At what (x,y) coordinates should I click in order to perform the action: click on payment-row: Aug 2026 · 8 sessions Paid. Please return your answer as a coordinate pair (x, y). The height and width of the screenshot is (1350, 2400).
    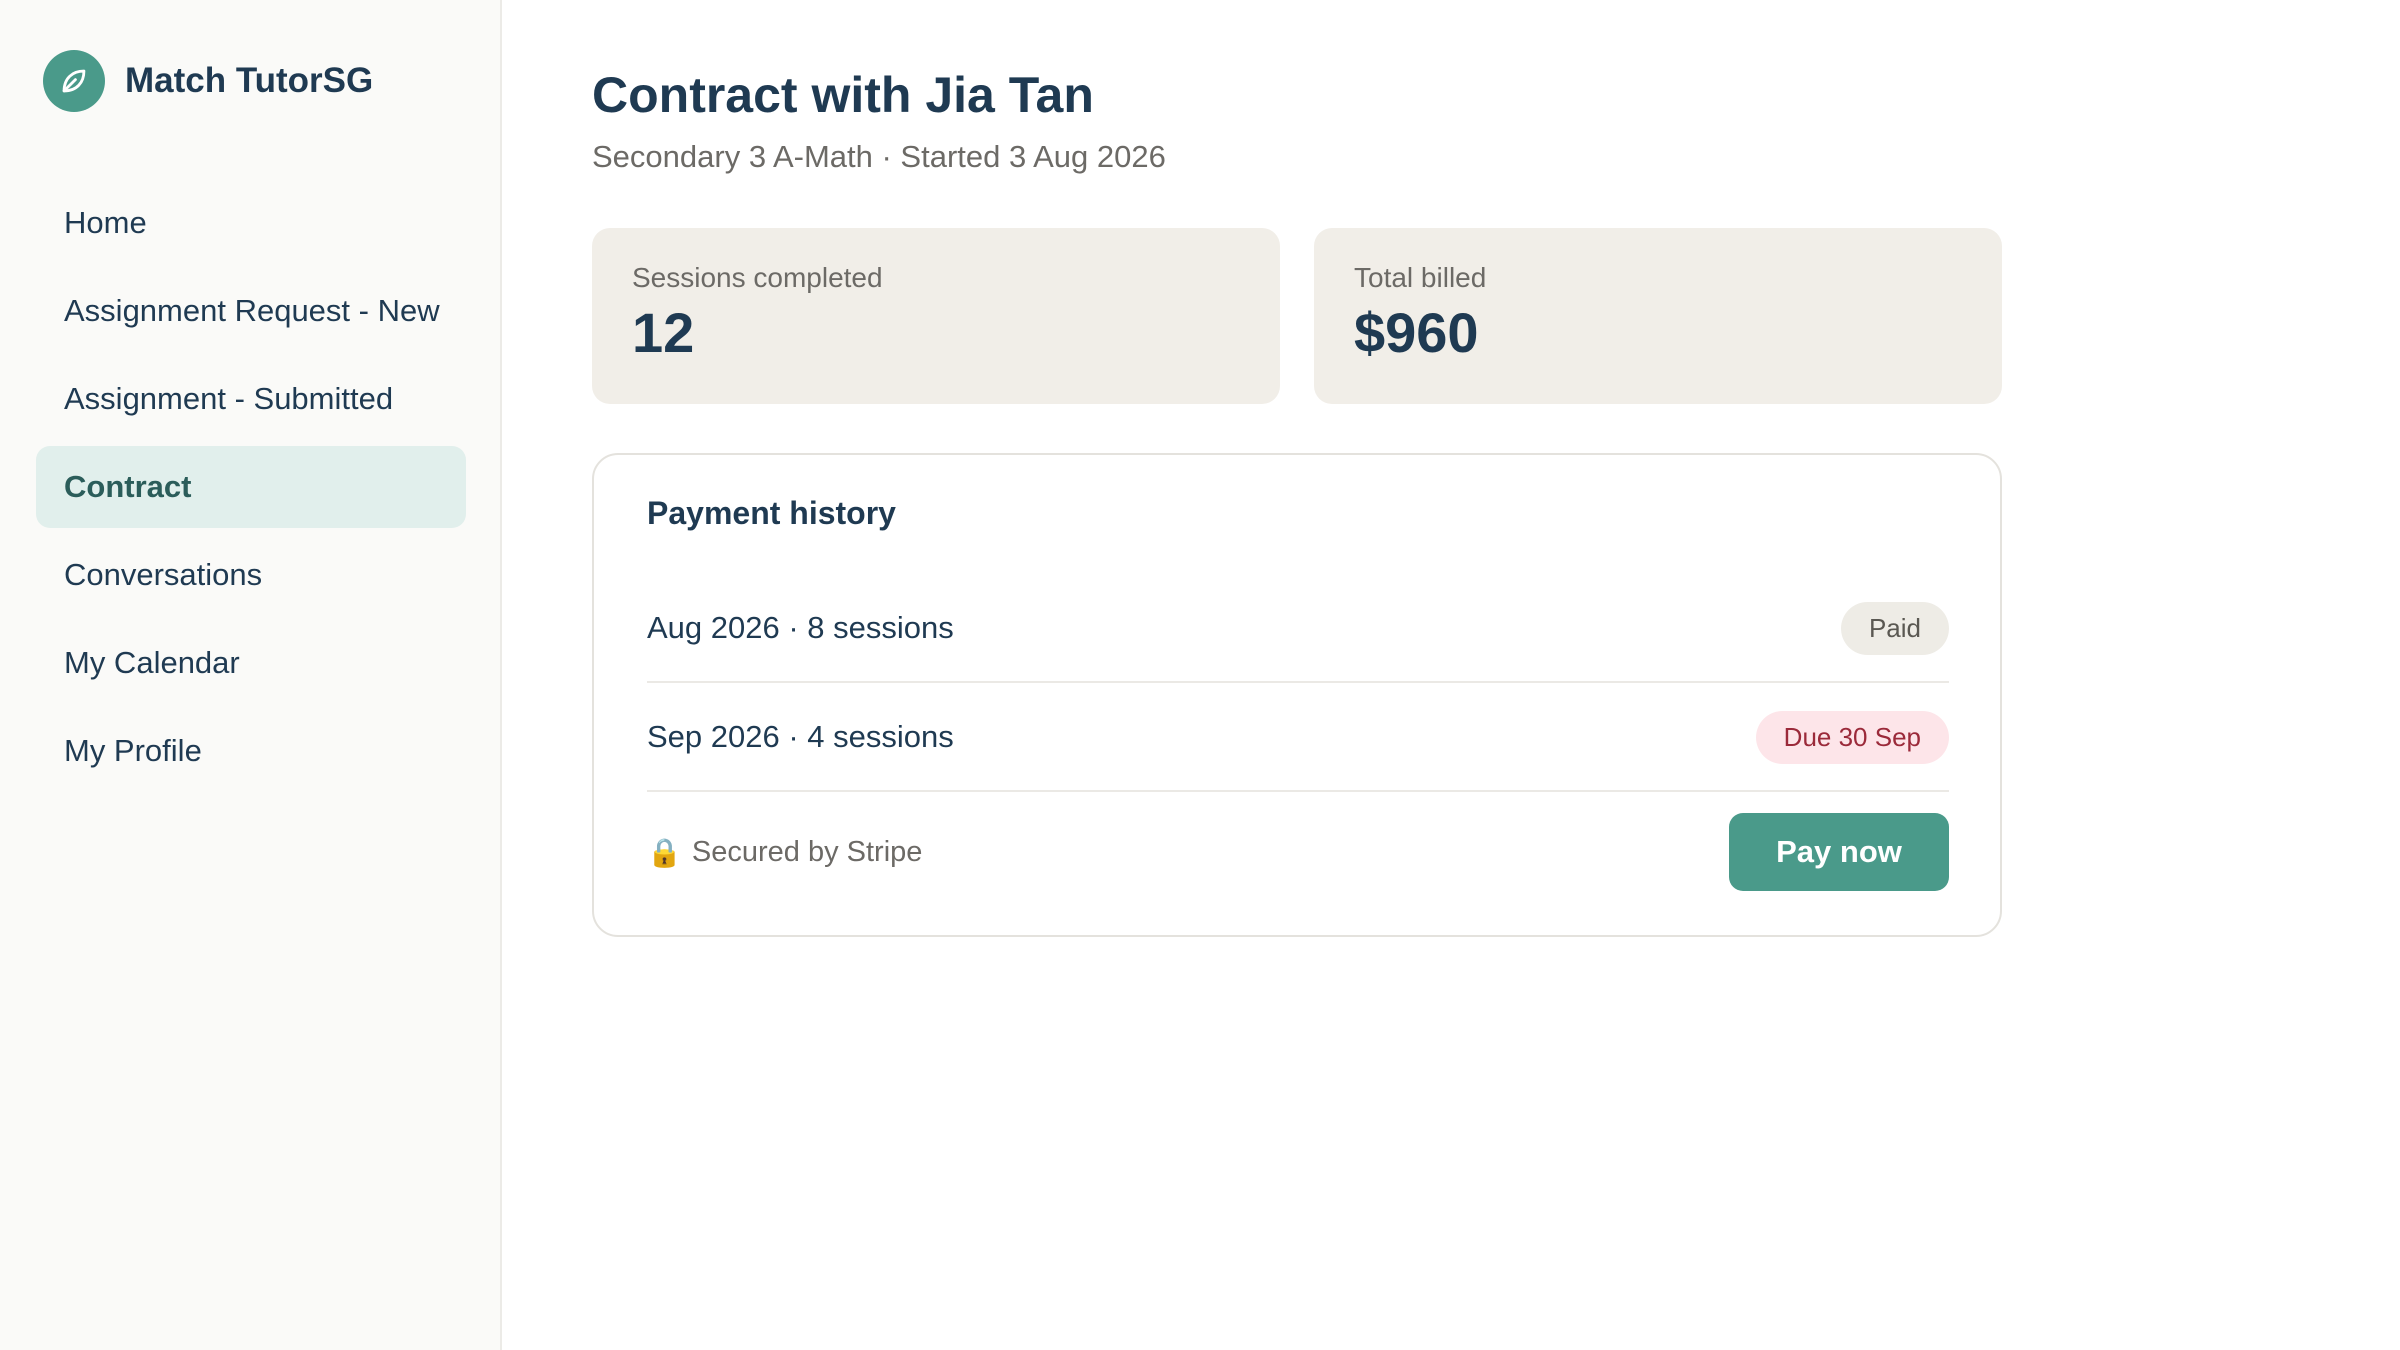
    Looking at the image, I should click on (1298, 629).